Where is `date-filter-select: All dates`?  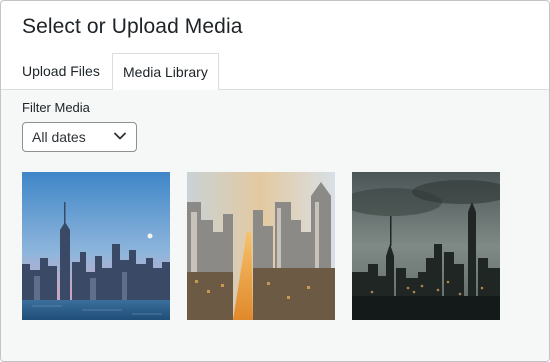 date-filter-select: All dates is located at coordinates (79, 137).